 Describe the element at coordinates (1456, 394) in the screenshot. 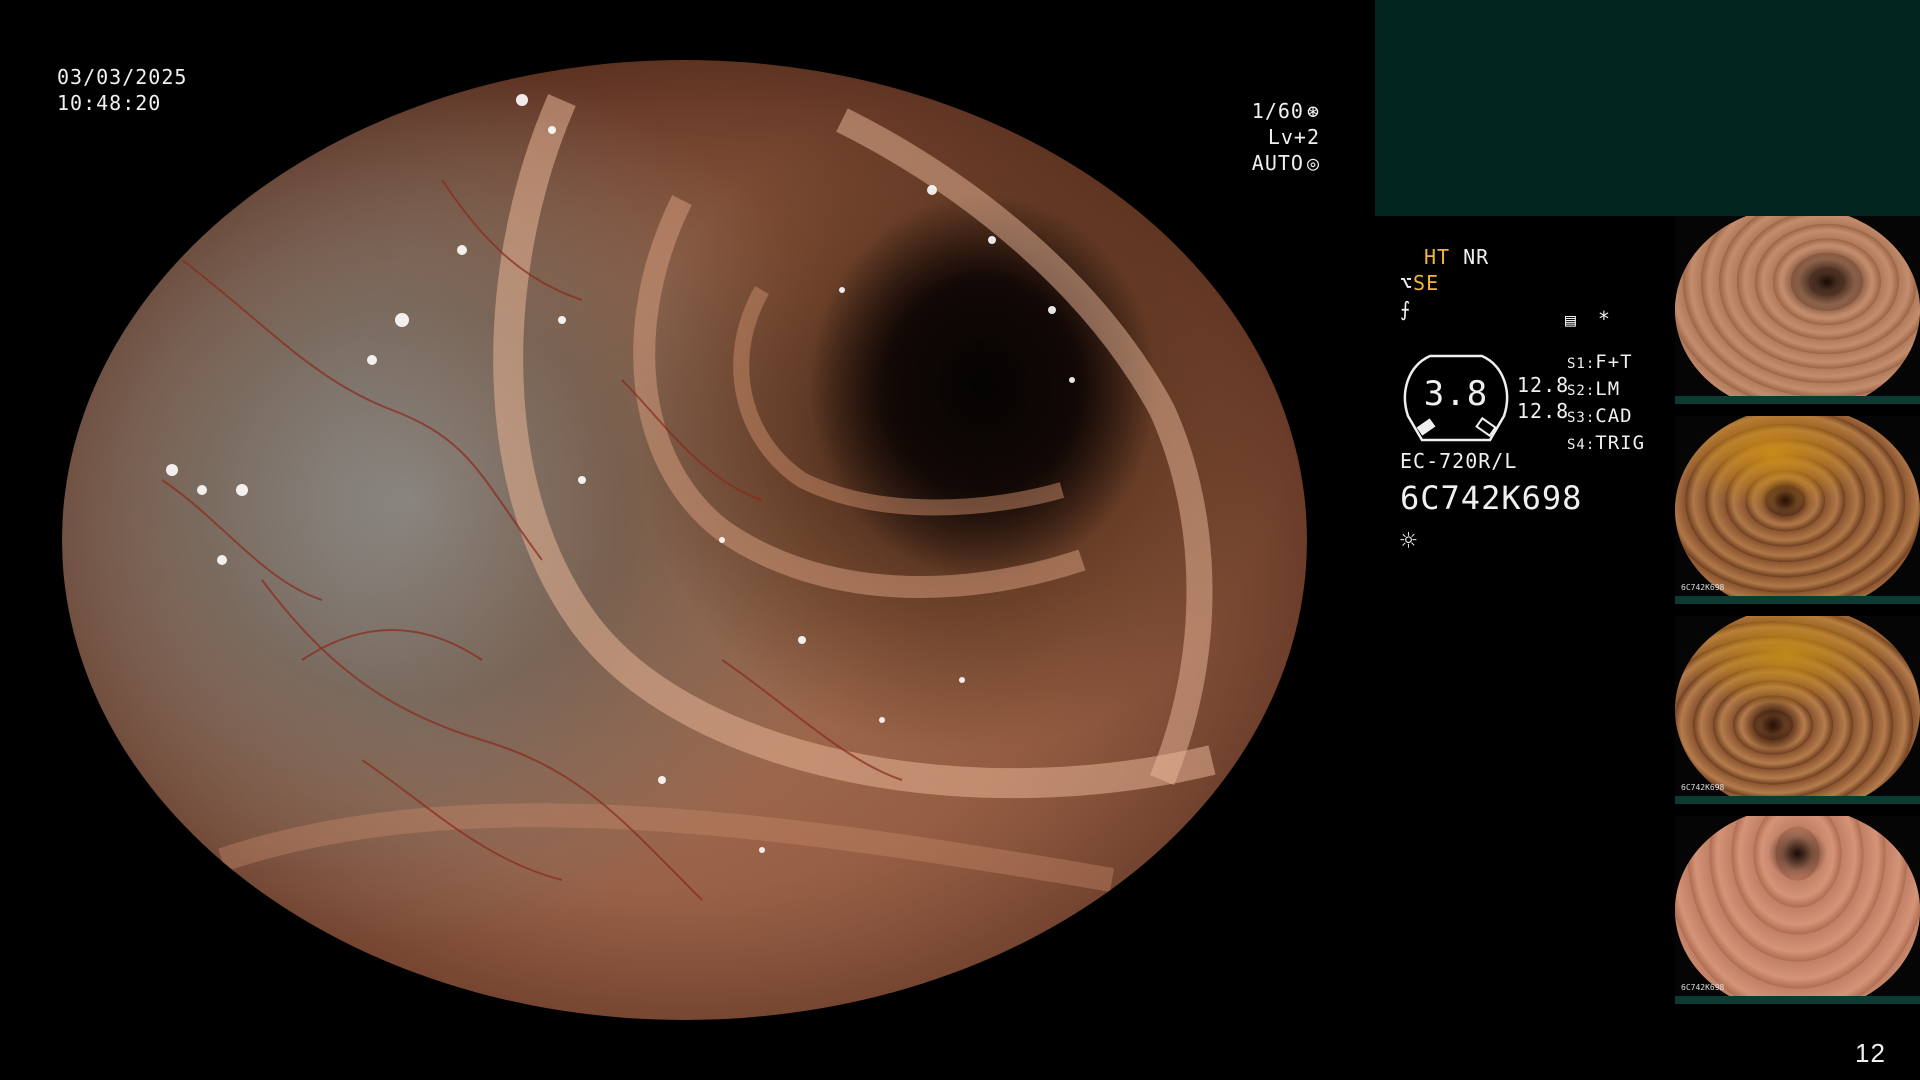

I see `gauge-value: 3.8` at that location.